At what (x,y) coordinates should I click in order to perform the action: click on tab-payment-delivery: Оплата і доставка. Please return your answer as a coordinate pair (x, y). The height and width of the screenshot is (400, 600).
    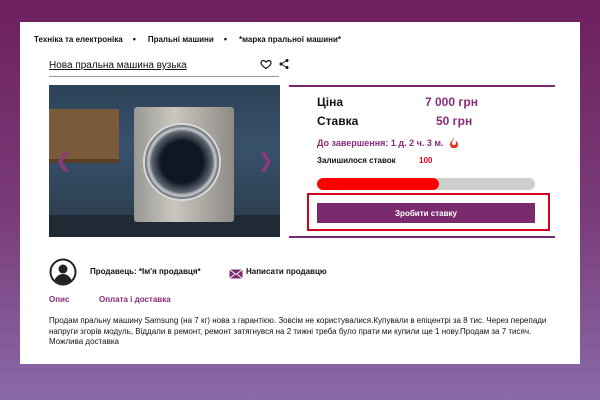
    Looking at the image, I should click on (135, 299).